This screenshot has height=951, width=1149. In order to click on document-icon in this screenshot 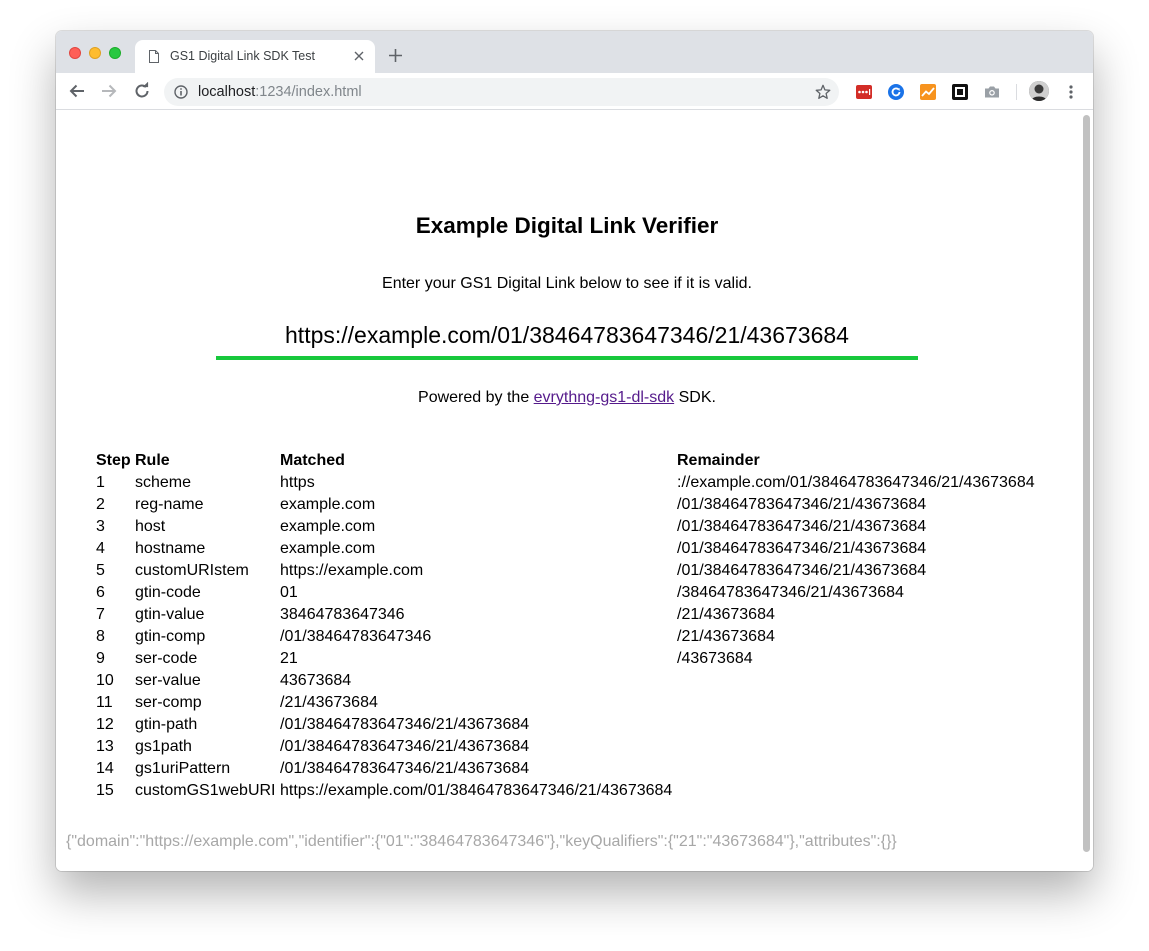, I will do `click(154, 56)`.